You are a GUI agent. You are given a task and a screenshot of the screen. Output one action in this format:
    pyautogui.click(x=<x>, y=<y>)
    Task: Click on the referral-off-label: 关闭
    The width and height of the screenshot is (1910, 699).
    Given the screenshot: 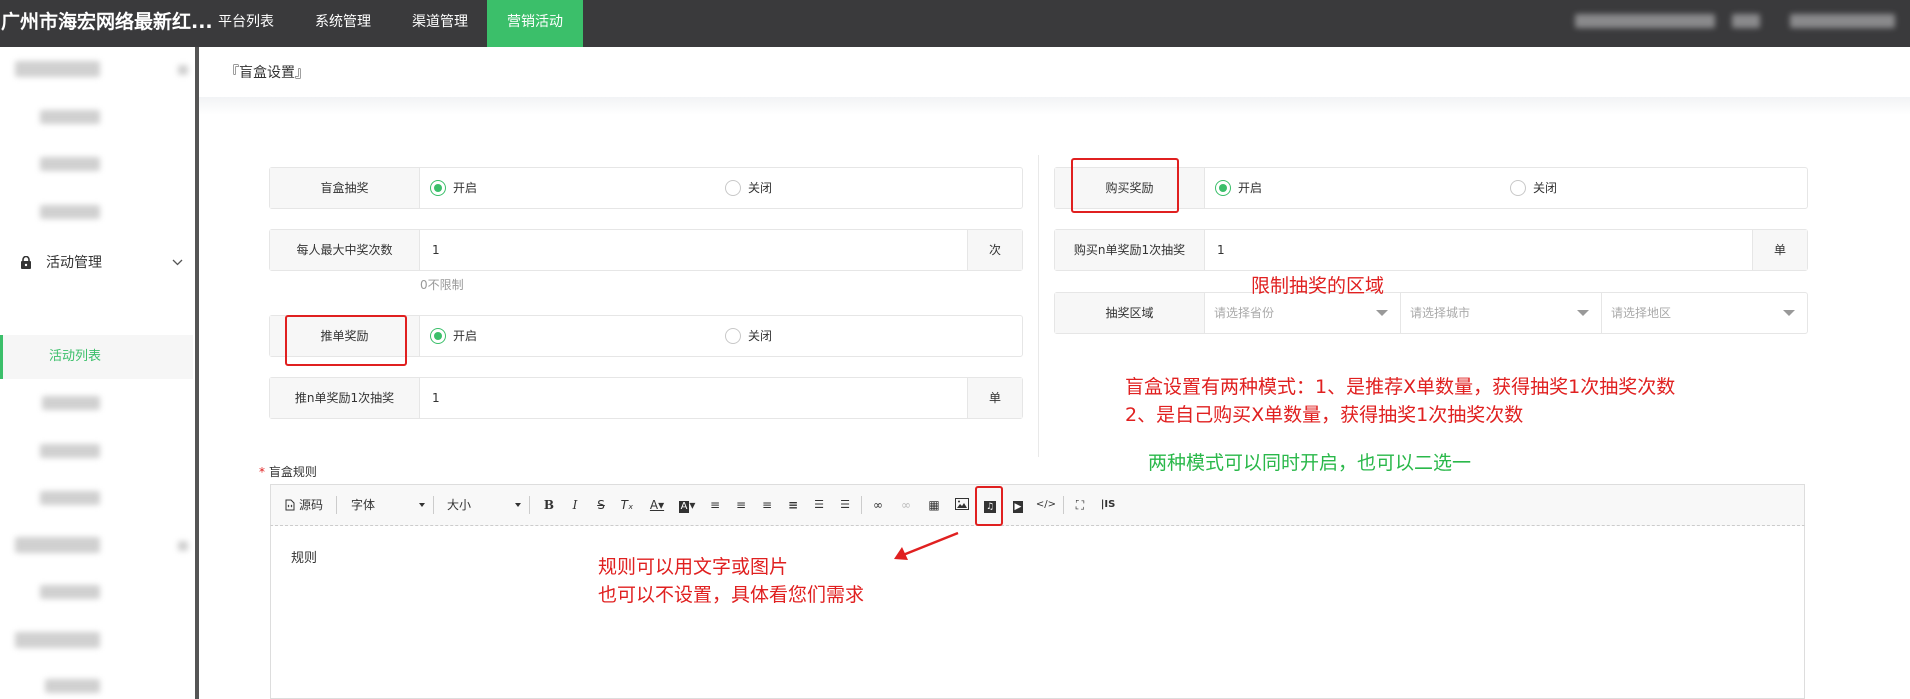 What is the action you would take?
    pyautogui.click(x=760, y=336)
    